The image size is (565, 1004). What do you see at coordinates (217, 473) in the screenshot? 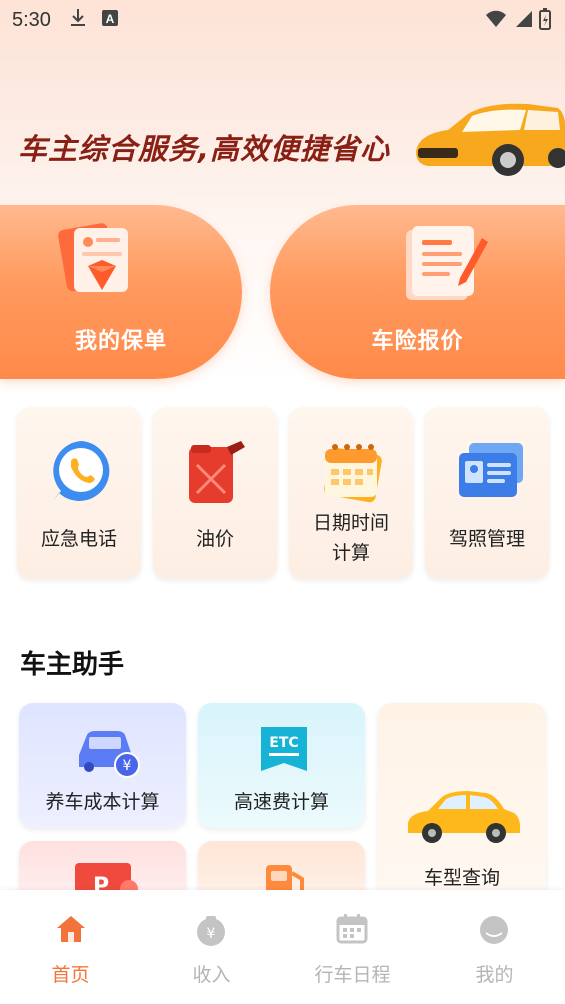
I see `fuel-can-icon` at bounding box center [217, 473].